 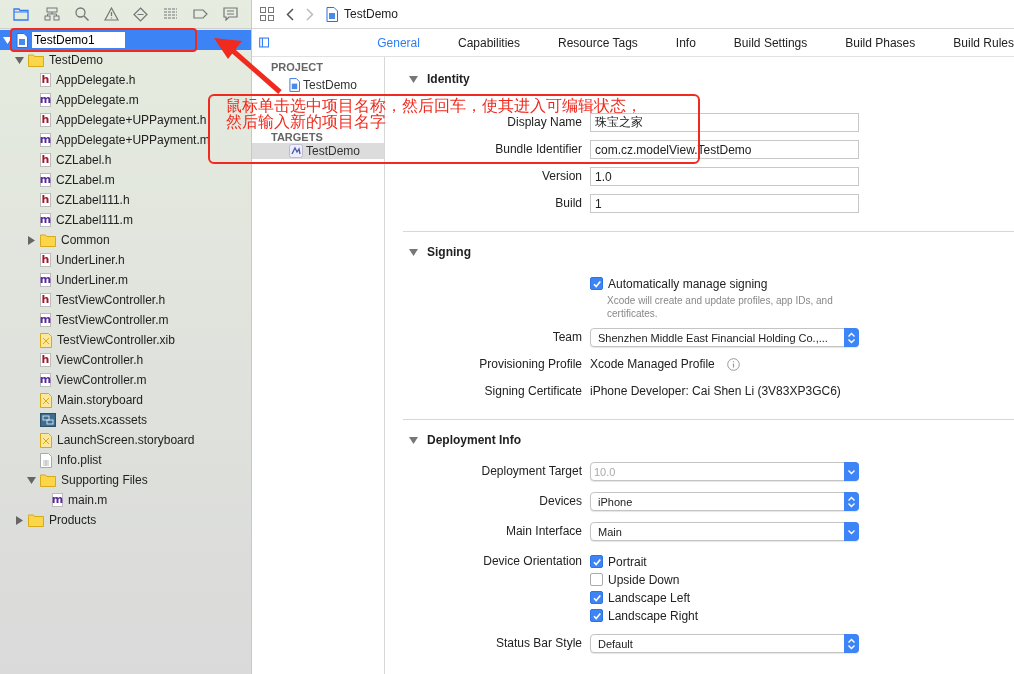 I want to click on field-label: Deployment Target, so click(x=531, y=471).